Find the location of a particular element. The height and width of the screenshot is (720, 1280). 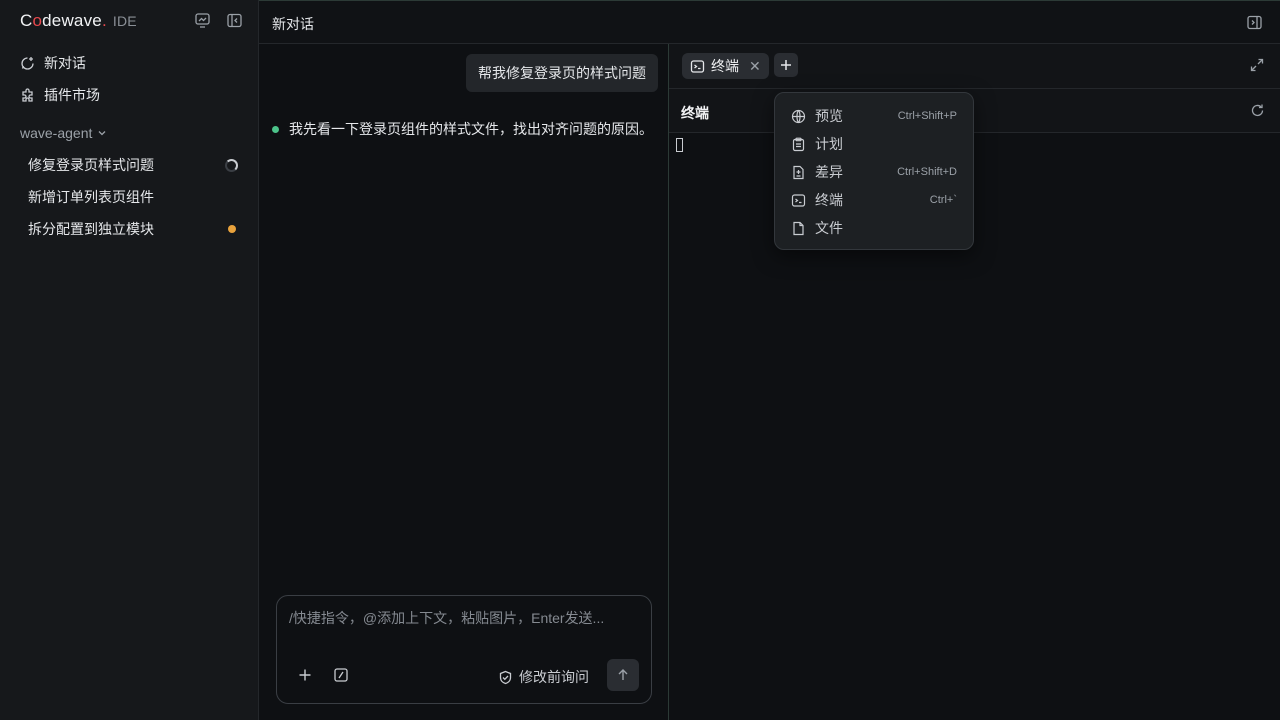

expand-icon is located at coordinates (1257, 65).